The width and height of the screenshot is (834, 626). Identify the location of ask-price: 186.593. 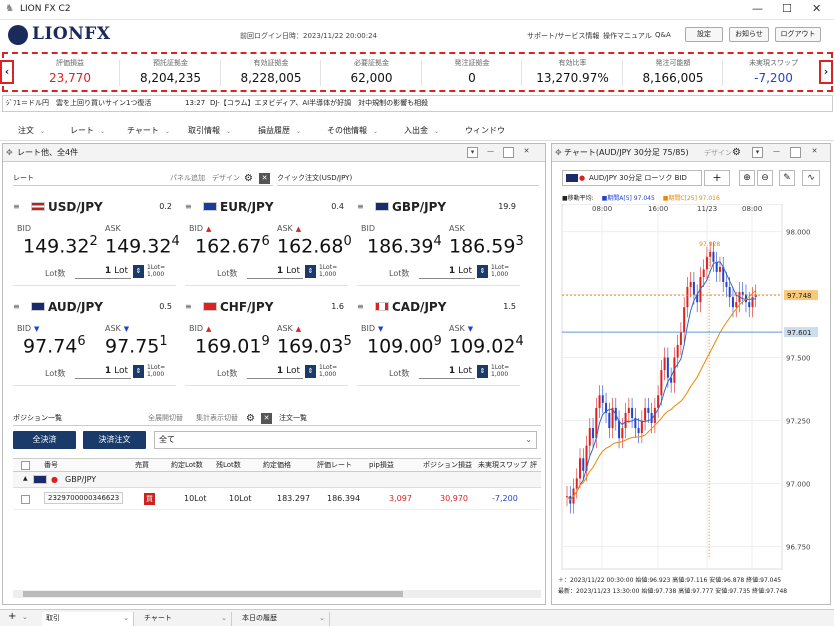
(486, 245).